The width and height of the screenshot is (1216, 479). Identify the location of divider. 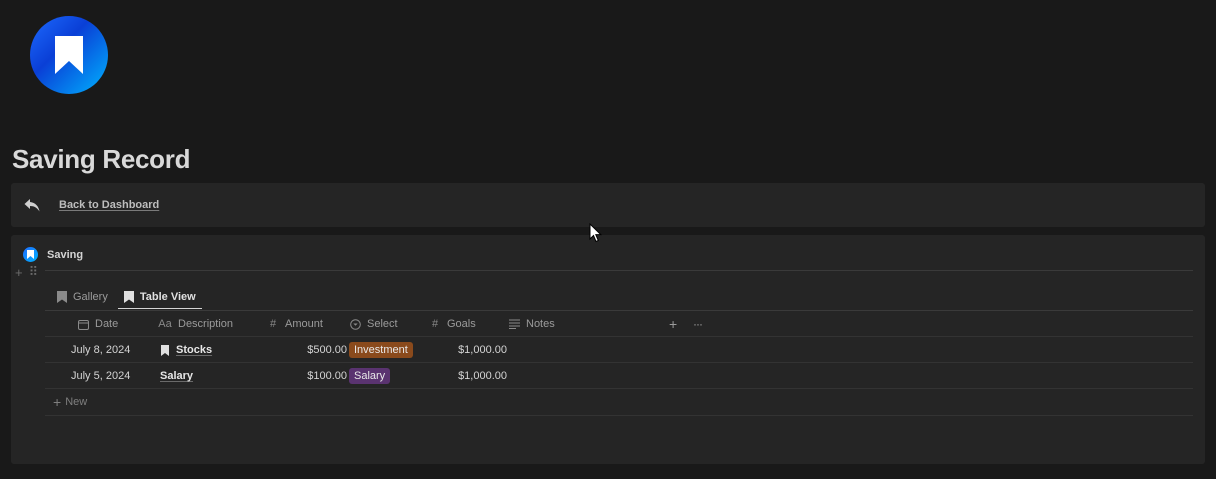
(619, 270).